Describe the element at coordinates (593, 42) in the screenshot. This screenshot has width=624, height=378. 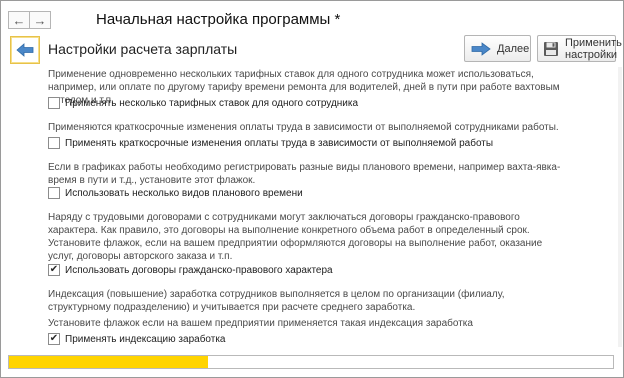
I see `apply-label-line1: Применить` at that location.